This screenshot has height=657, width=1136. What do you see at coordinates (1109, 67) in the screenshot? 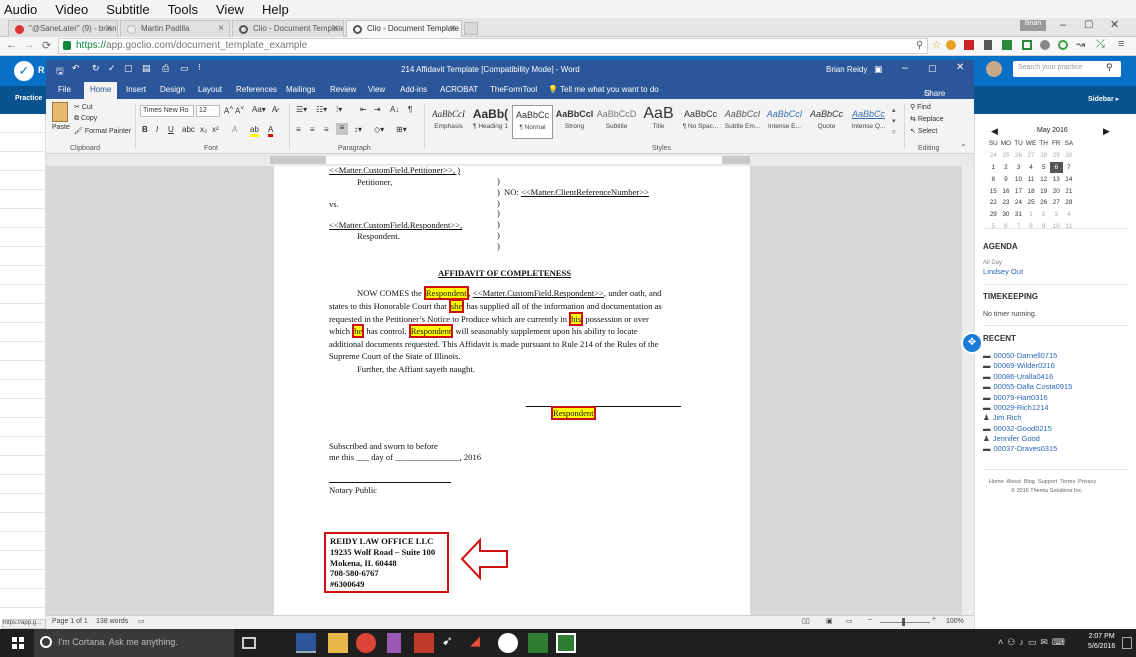
I see `search-icon: ⚲` at bounding box center [1109, 67].